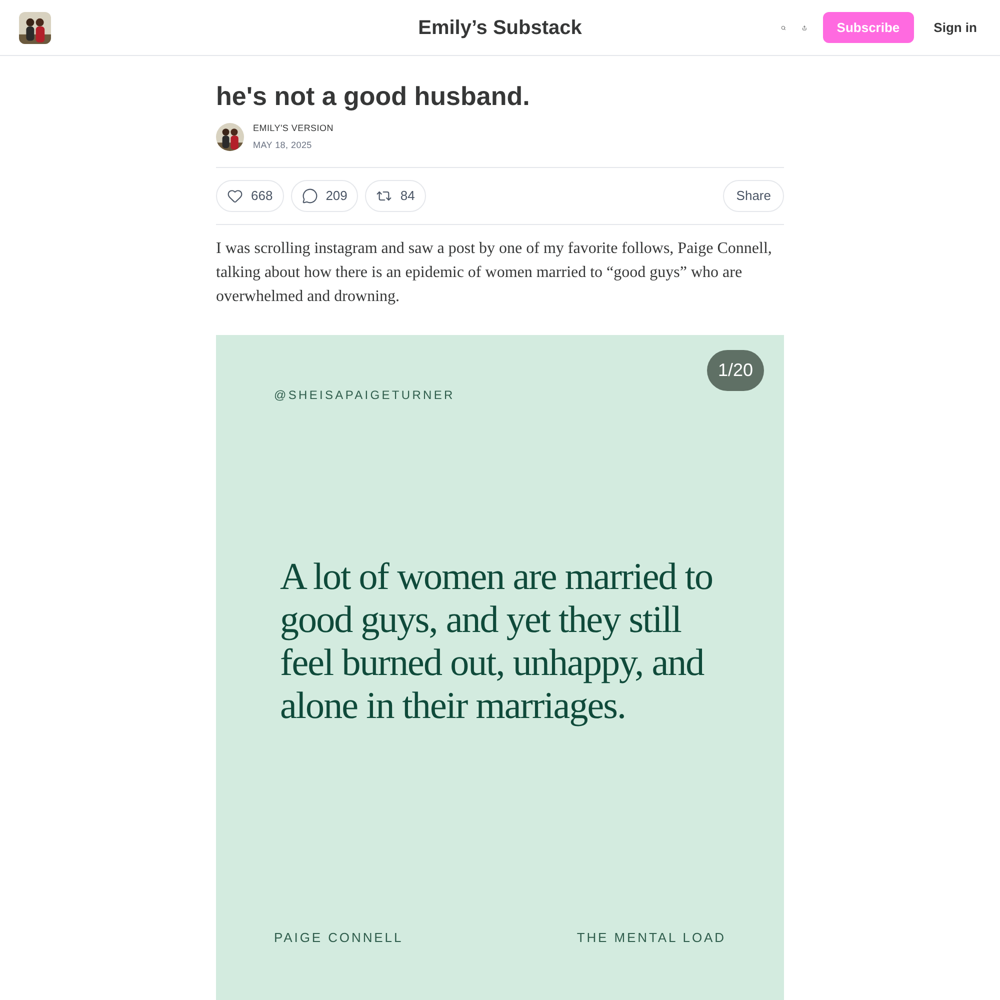 This screenshot has height=1000, width=1000. What do you see at coordinates (283, 145) in the screenshot?
I see `post-date: MAY 18, 2025` at bounding box center [283, 145].